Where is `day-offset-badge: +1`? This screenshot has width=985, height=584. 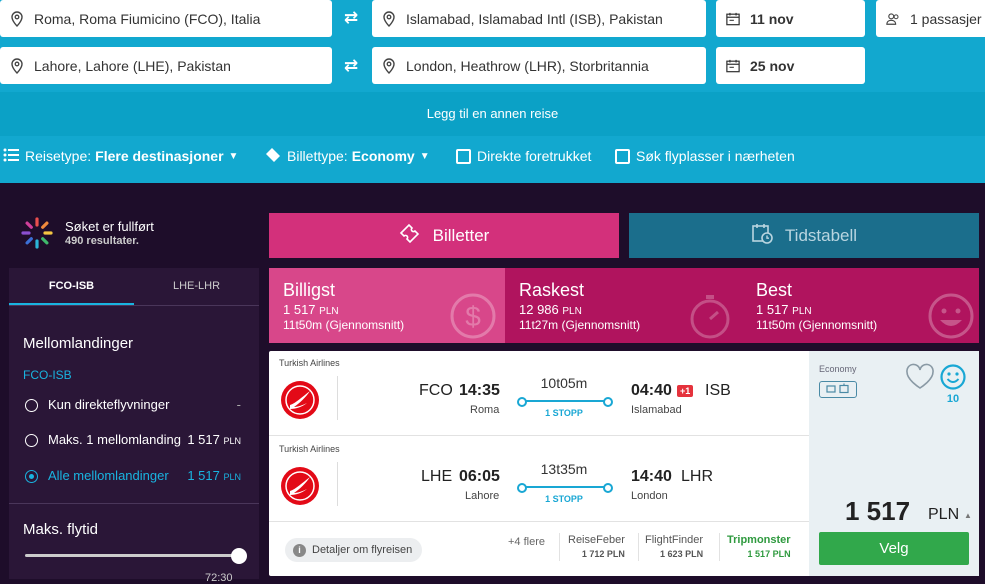 day-offset-badge: +1 is located at coordinates (685, 391).